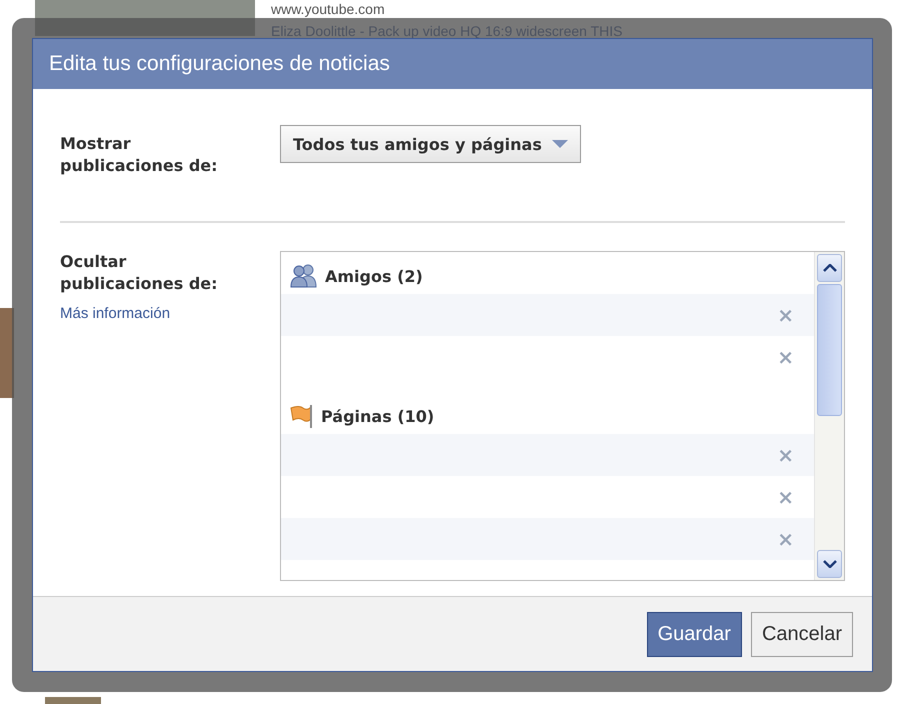 This screenshot has width=900, height=704. Describe the element at coordinates (694, 634) in the screenshot. I see `save-button: Guardar` at that location.